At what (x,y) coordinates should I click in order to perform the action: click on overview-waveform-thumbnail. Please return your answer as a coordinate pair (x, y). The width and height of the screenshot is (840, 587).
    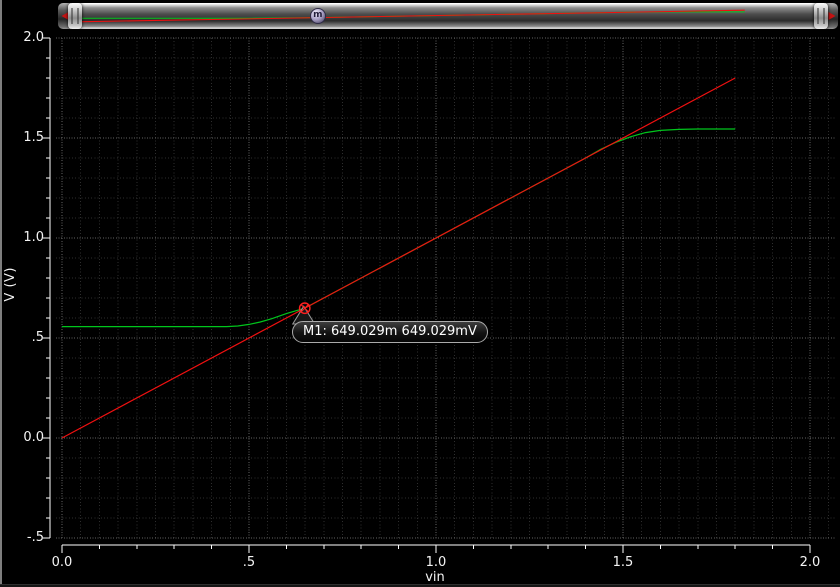
    Looking at the image, I should click on (411, 16).